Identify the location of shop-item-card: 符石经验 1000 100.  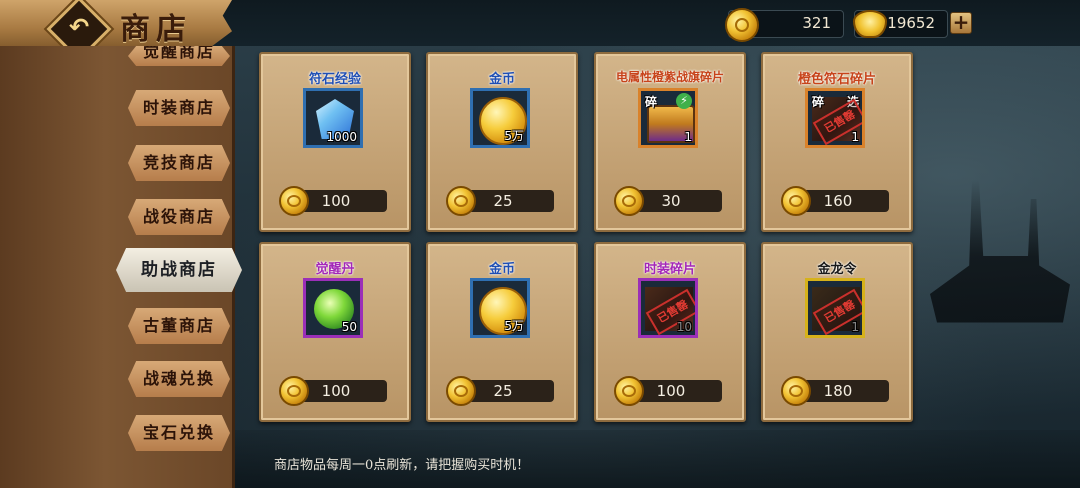
(335, 142).